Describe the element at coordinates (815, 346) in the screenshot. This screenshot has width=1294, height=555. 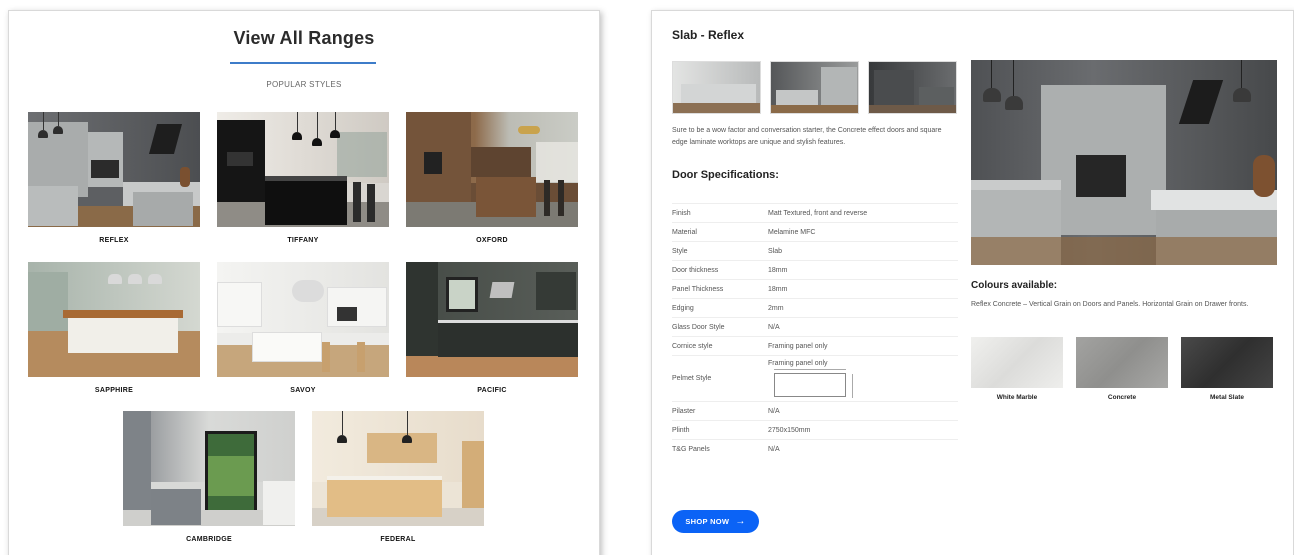
I see `table-row: Cornice style Framing panel only` at that location.